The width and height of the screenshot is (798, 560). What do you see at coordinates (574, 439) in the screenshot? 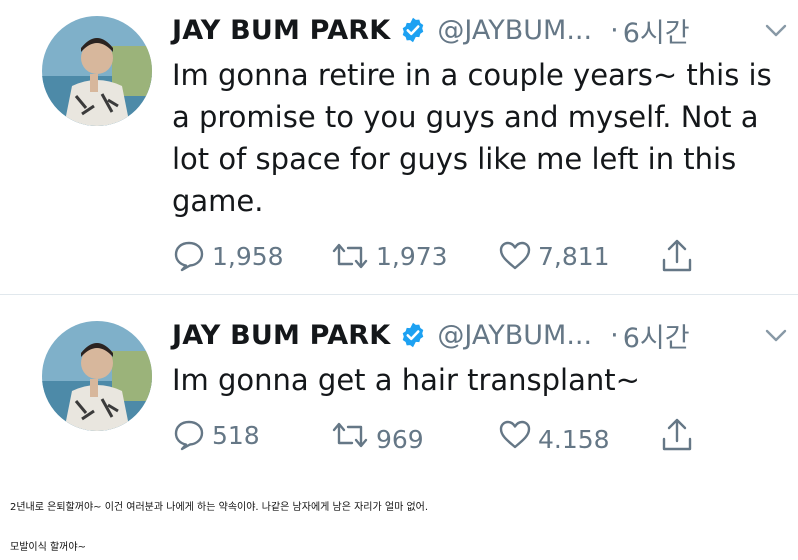
I see `like-count: 4.158` at bounding box center [574, 439].